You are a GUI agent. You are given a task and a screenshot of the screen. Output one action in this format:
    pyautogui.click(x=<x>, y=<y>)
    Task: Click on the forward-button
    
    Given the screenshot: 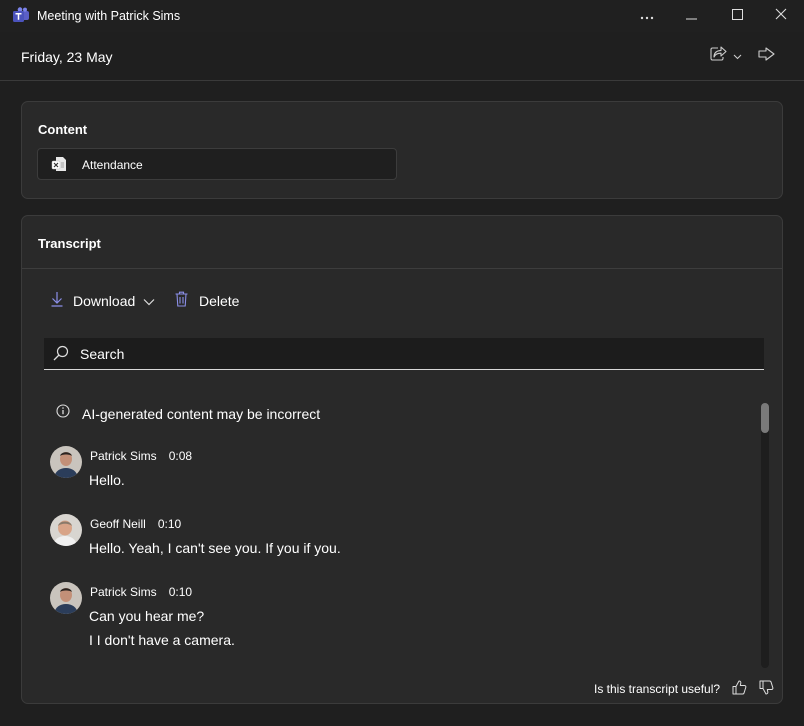 What is the action you would take?
    pyautogui.click(x=767, y=56)
    